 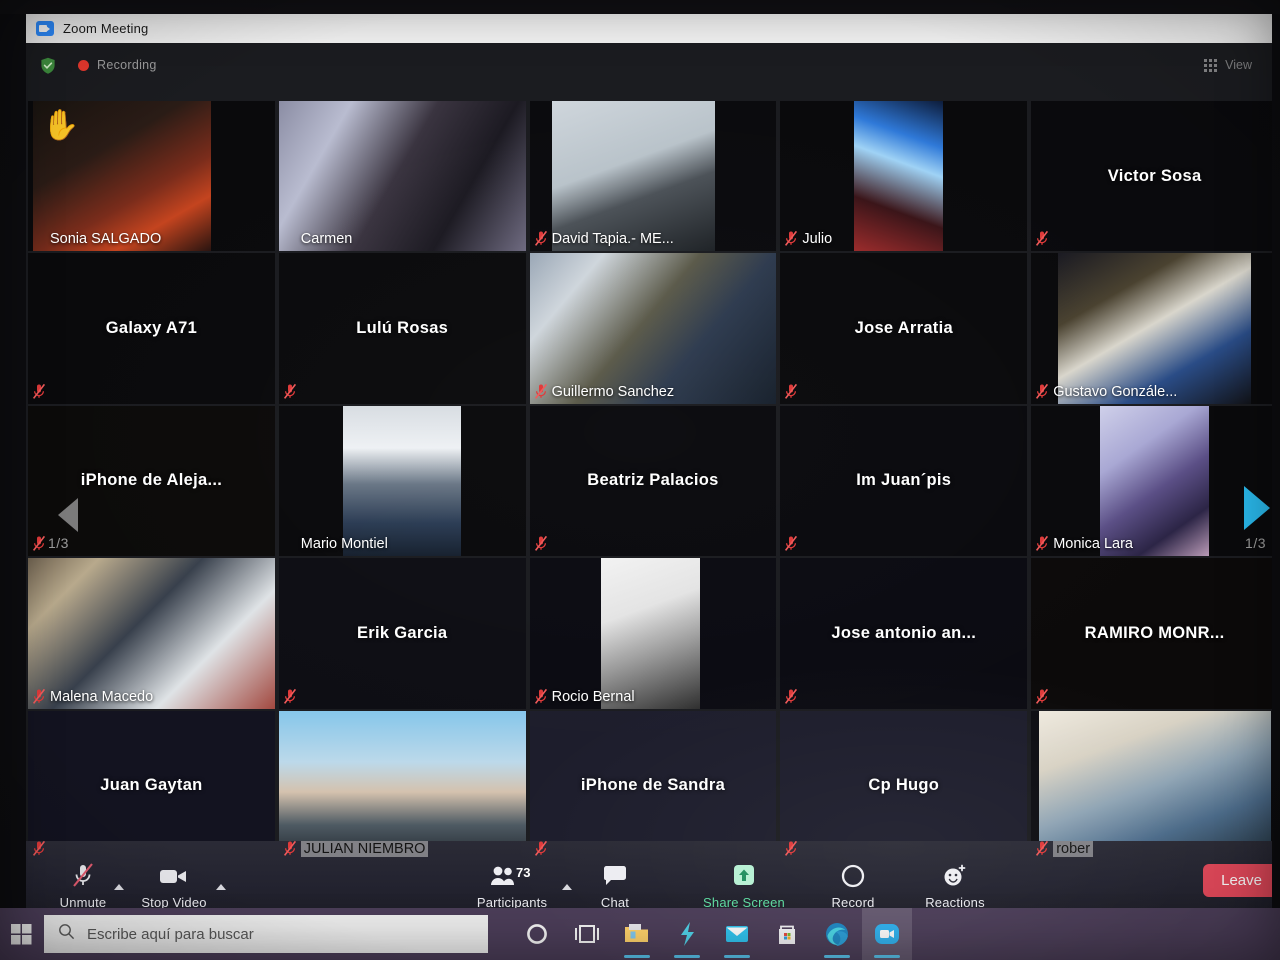 I want to click on participant-tile: Mario Montiel, so click(x=402, y=481).